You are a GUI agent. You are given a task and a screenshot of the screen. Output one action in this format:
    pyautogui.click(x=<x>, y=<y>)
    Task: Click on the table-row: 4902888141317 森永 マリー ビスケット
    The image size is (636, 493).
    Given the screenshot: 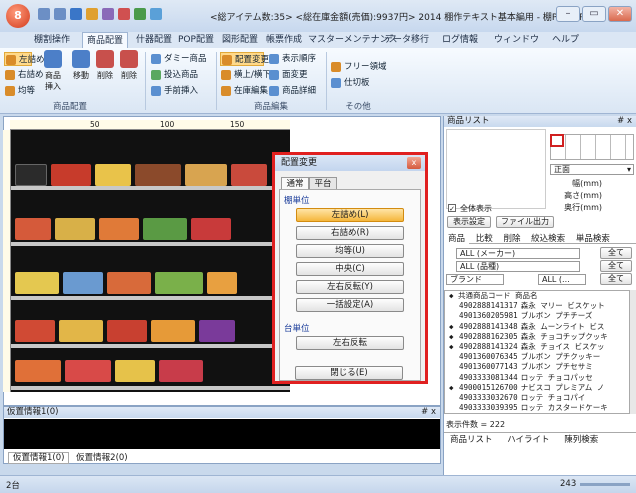 What is the action you would take?
    pyautogui.click(x=537, y=306)
    